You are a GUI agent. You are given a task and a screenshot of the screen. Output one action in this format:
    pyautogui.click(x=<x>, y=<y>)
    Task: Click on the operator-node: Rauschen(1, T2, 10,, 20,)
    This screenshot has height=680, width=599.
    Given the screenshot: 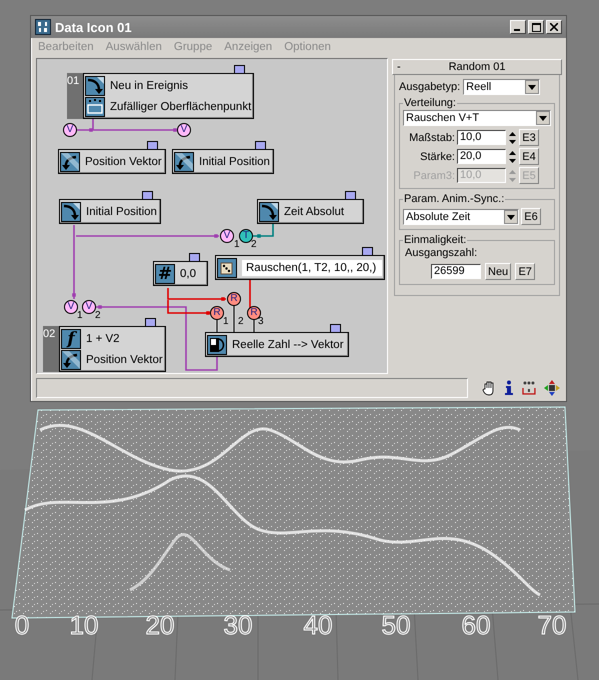 What is the action you would take?
    pyautogui.click(x=300, y=267)
    